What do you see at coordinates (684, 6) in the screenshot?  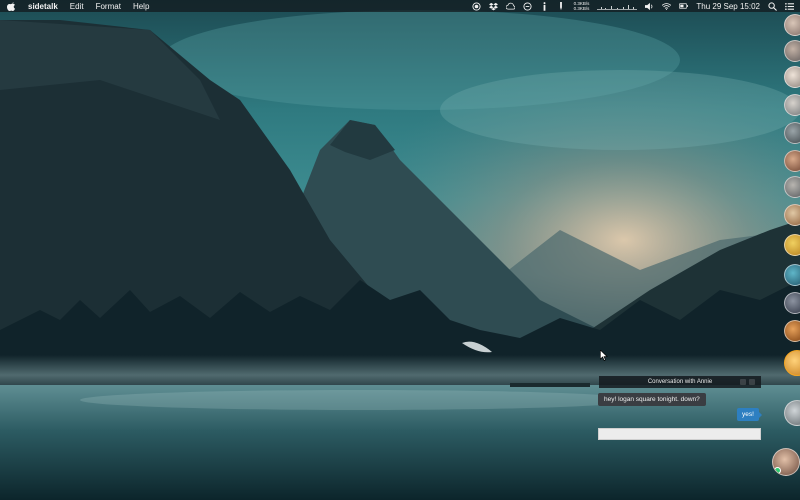 I see `battery-icon` at bounding box center [684, 6].